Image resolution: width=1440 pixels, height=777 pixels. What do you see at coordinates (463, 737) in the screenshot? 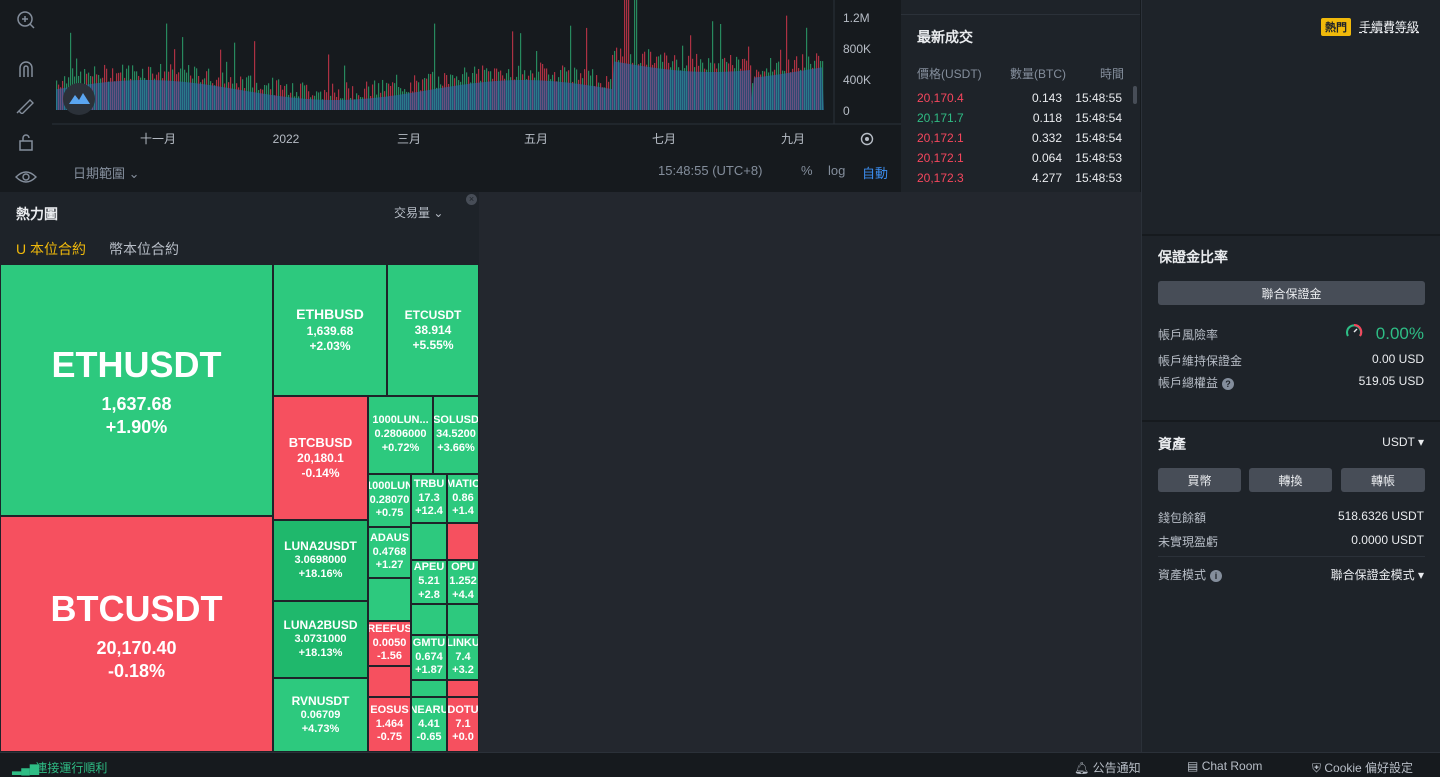
I see `tile-change: +0.0` at bounding box center [463, 737].